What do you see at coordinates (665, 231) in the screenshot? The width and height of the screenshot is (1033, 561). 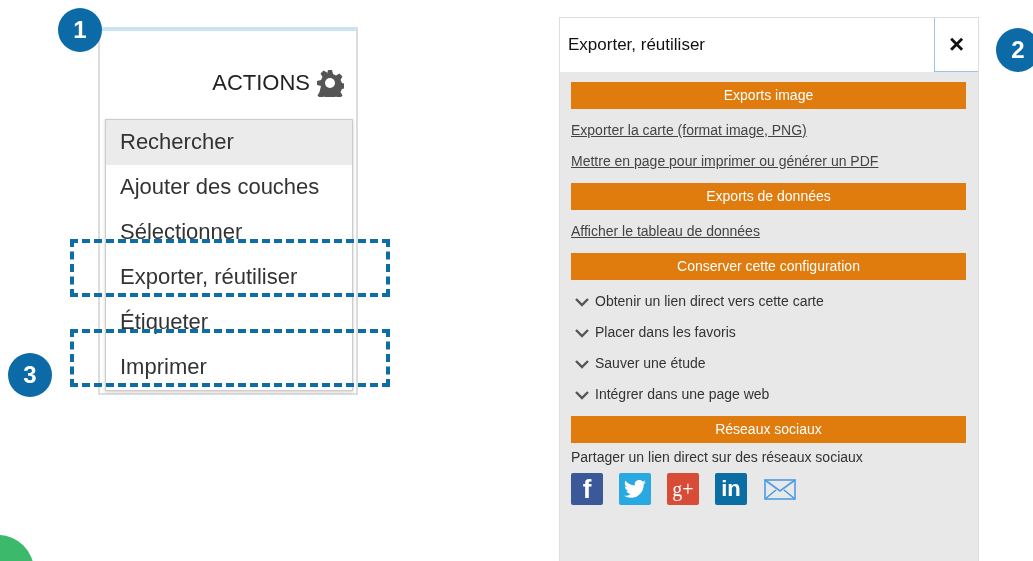 I see `link: Afficher le tableau de données` at bounding box center [665, 231].